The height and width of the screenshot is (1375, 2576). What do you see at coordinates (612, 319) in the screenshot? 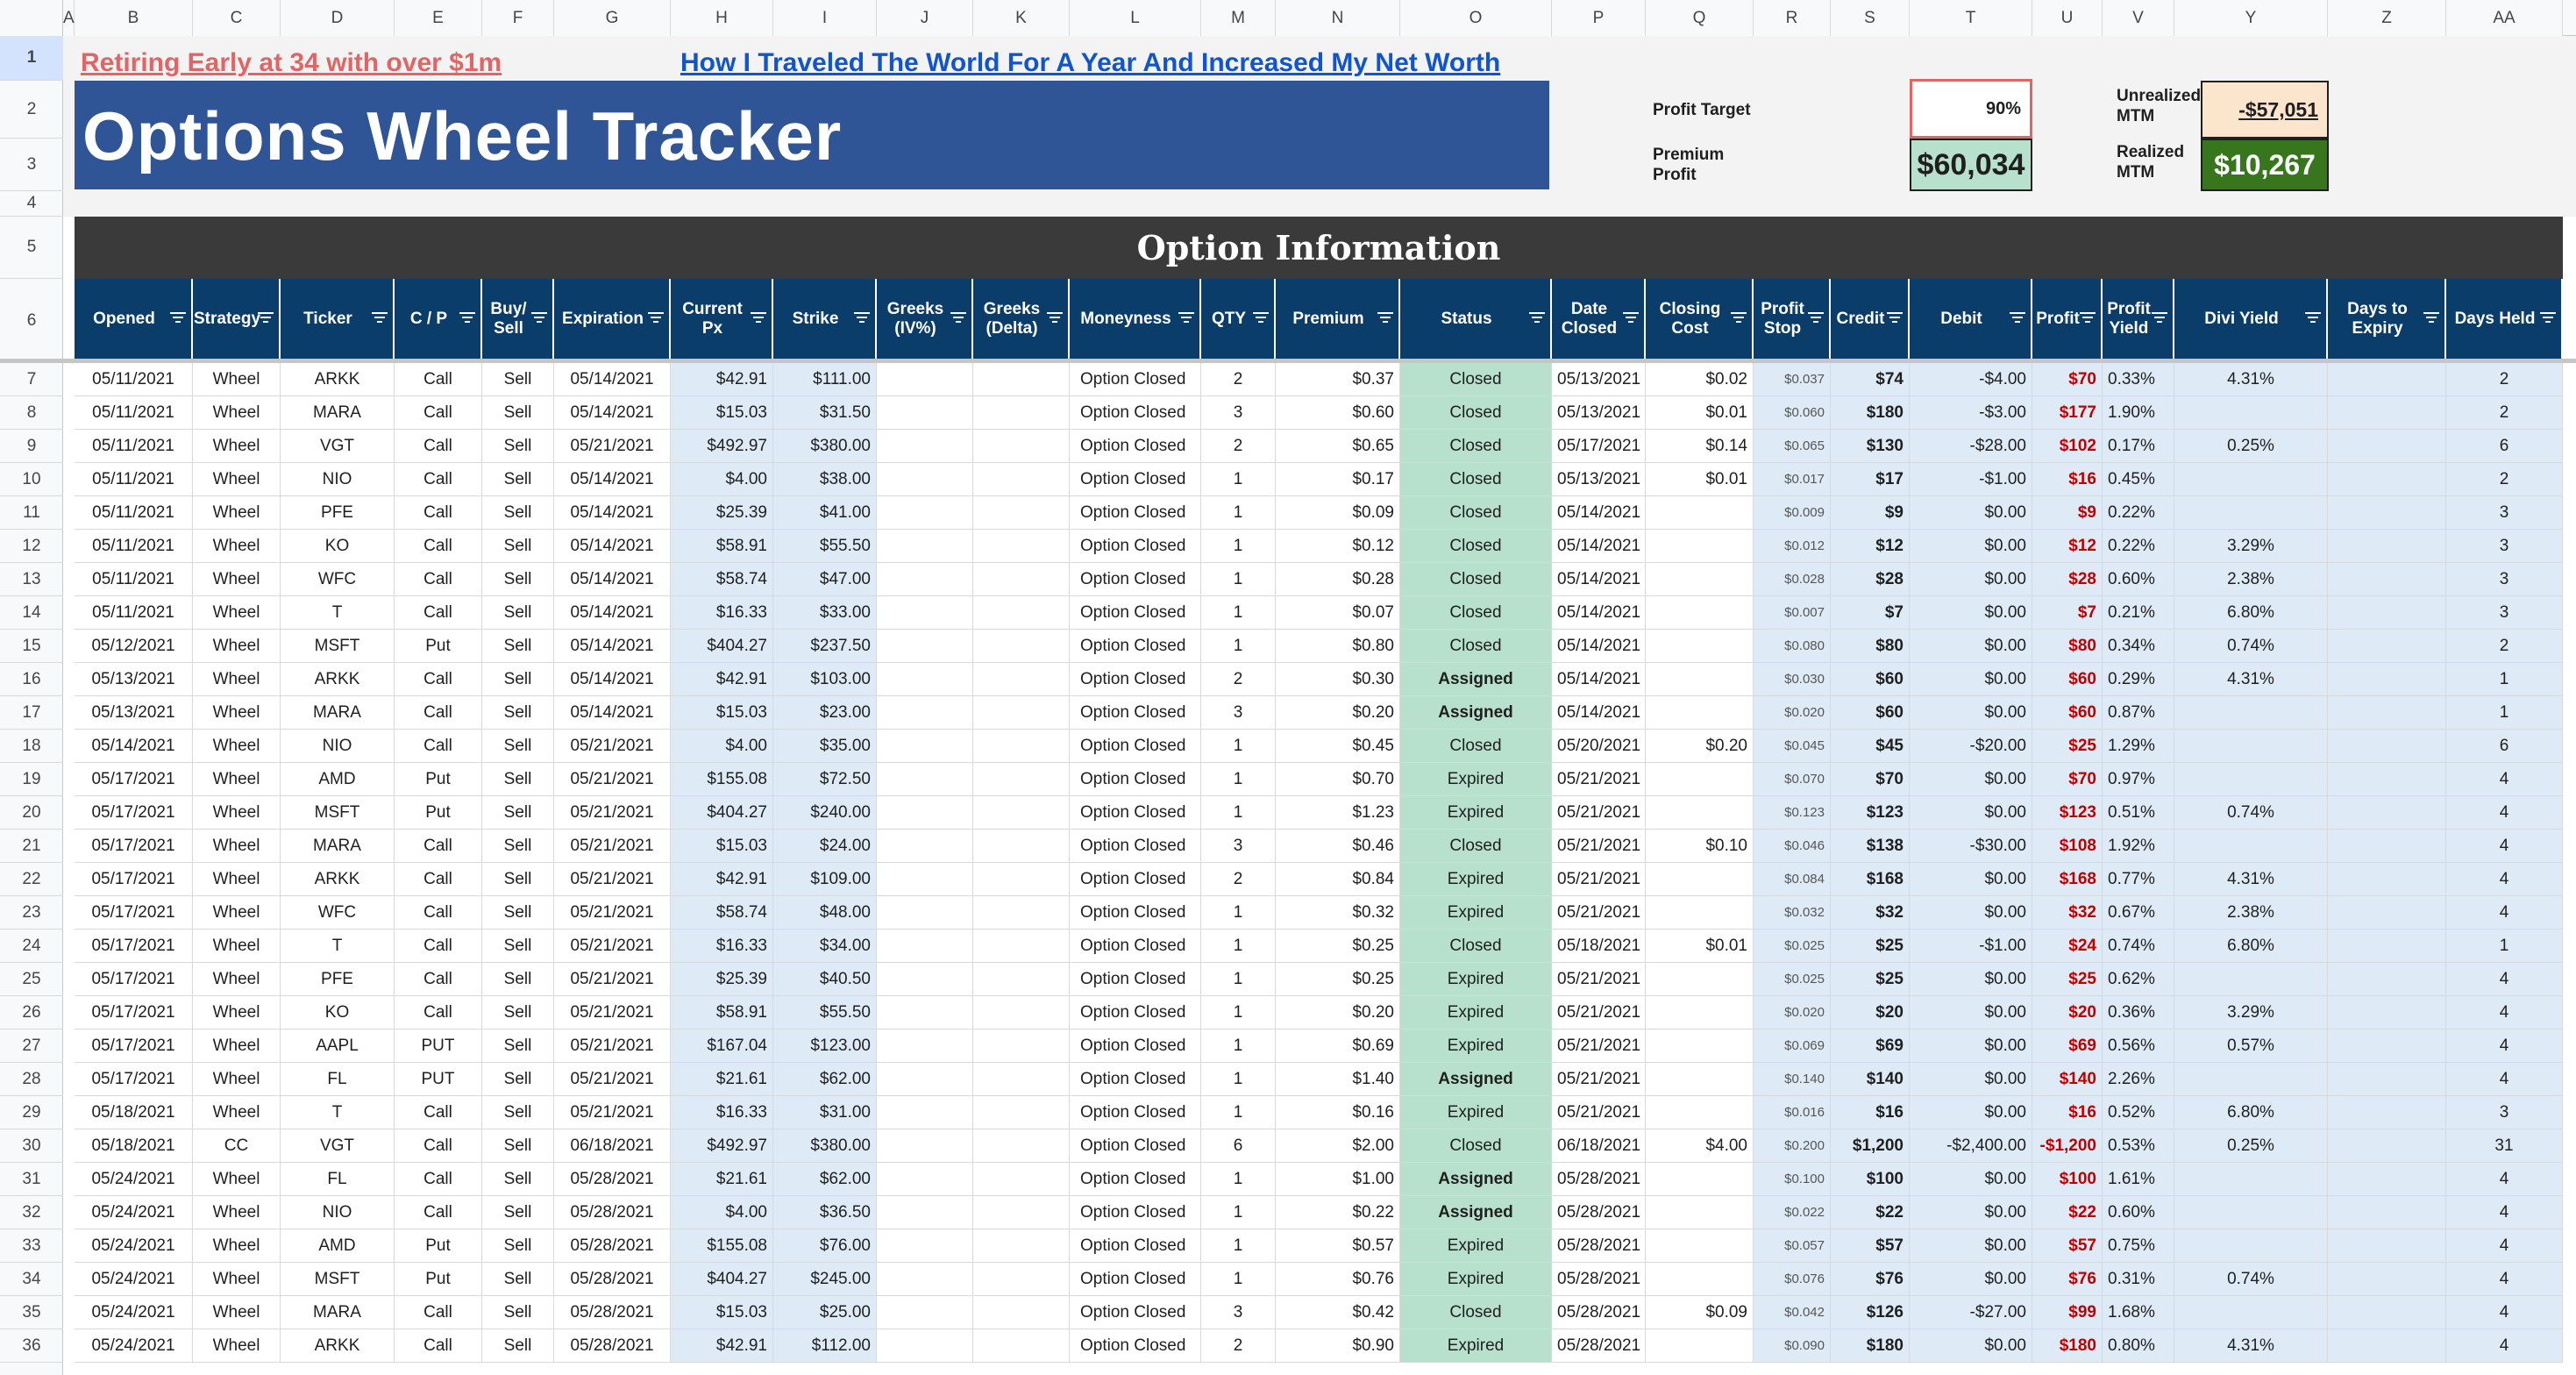
I see `header-expiration: Expiration` at bounding box center [612, 319].